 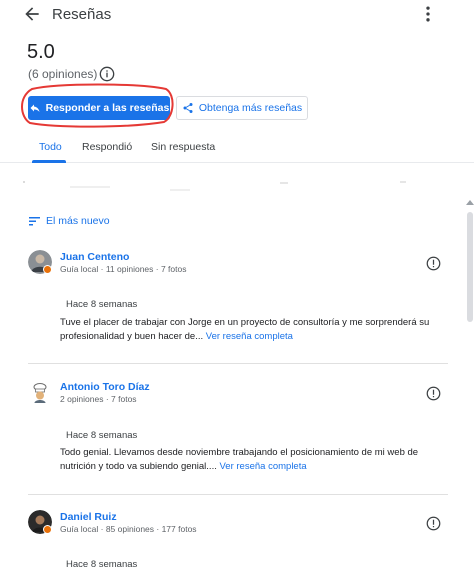 I want to click on tab-todo: Todo, so click(x=50, y=147).